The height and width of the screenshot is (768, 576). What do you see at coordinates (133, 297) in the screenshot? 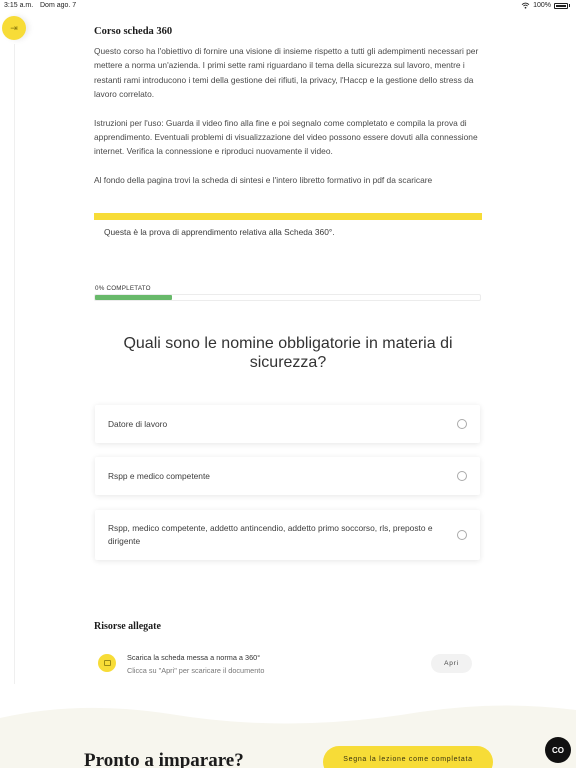
I see `progress-fill` at bounding box center [133, 297].